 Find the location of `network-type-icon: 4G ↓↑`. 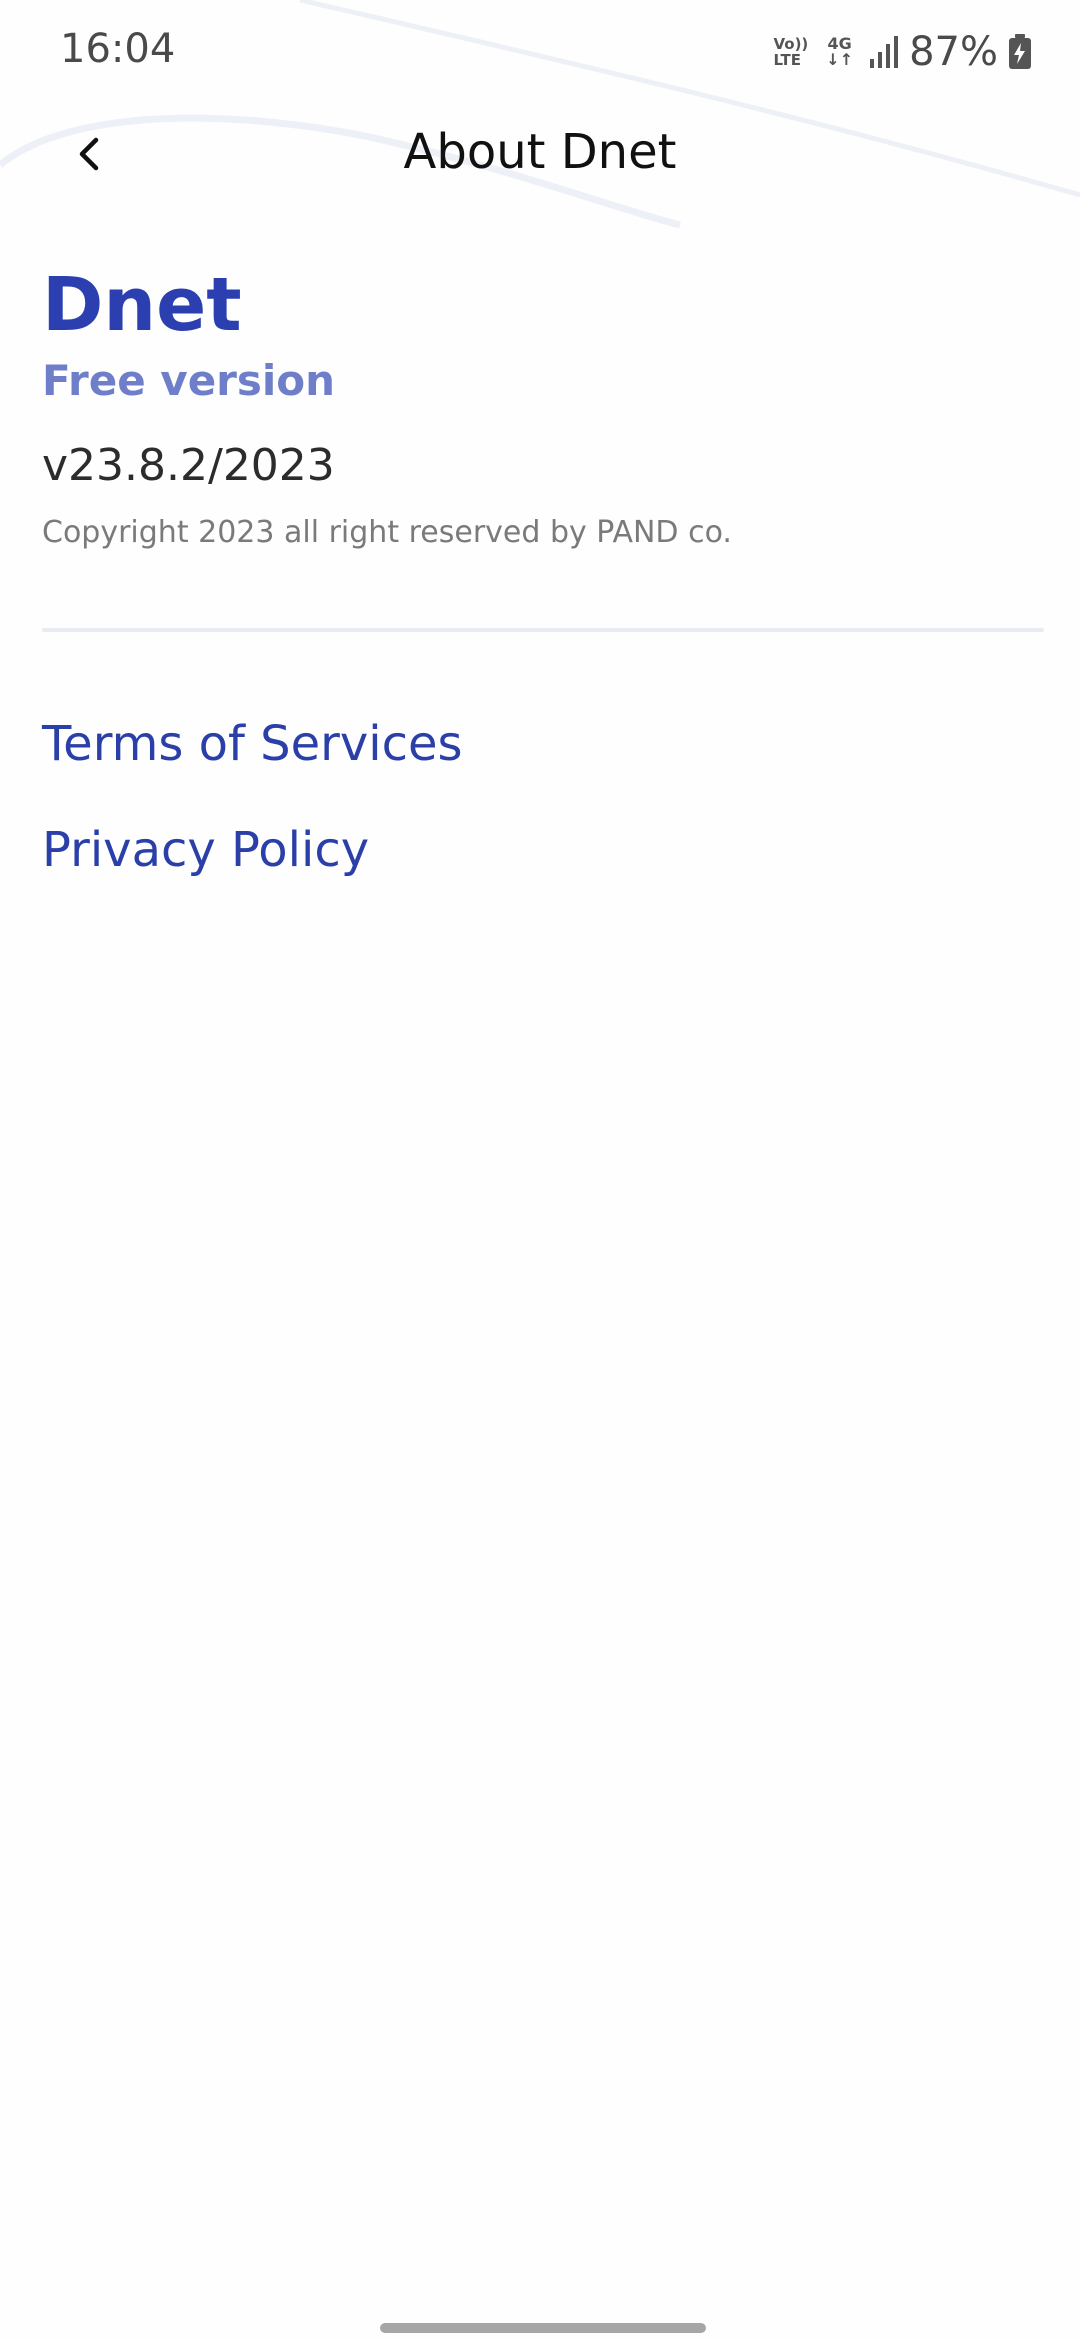

network-type-icon: 4G ↓↑ is located at coordinates (839, 52).